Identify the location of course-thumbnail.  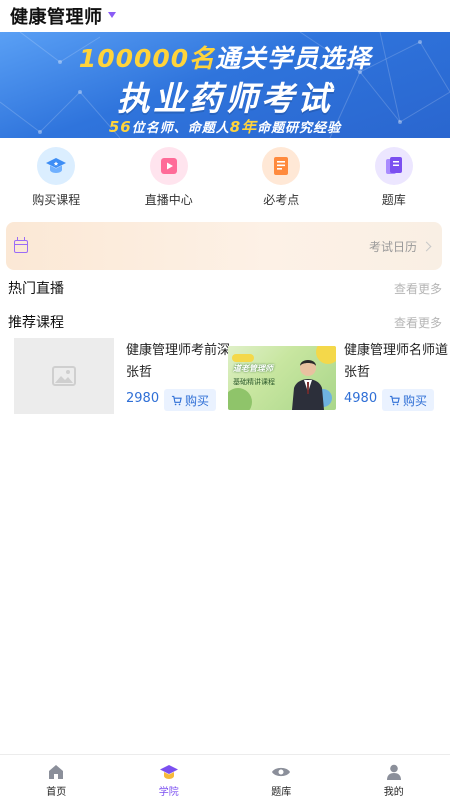
(64, 376).